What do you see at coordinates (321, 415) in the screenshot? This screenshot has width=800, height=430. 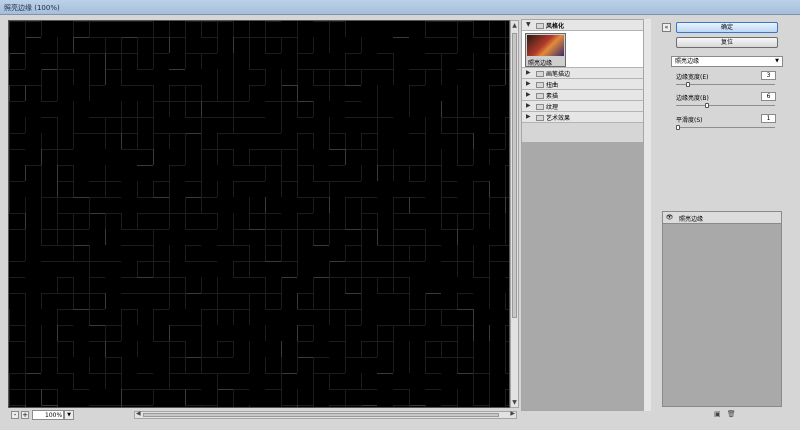 I see `horizontal-scroll-thumb` at bounding box center [321, 415].